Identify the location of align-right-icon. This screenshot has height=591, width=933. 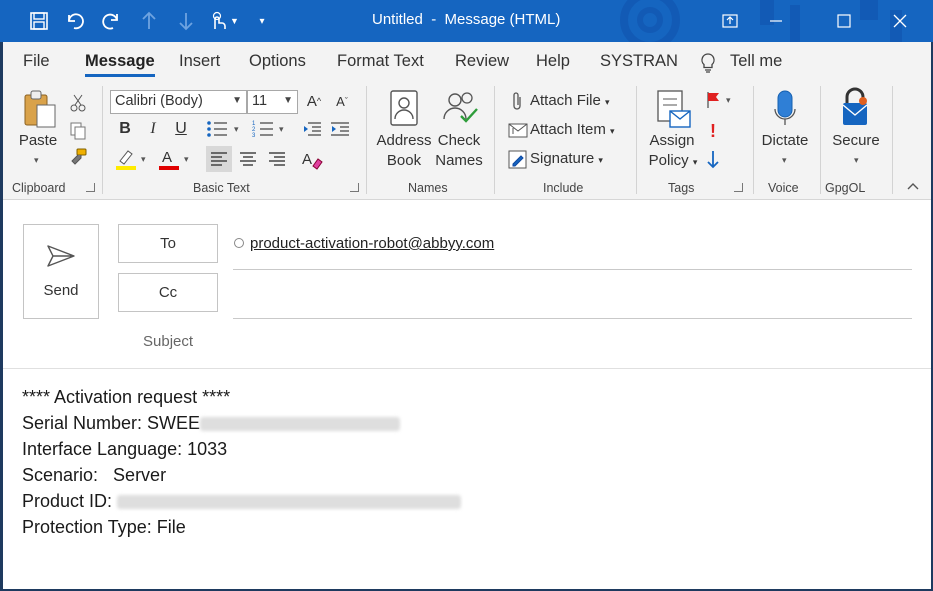
(277, 159).